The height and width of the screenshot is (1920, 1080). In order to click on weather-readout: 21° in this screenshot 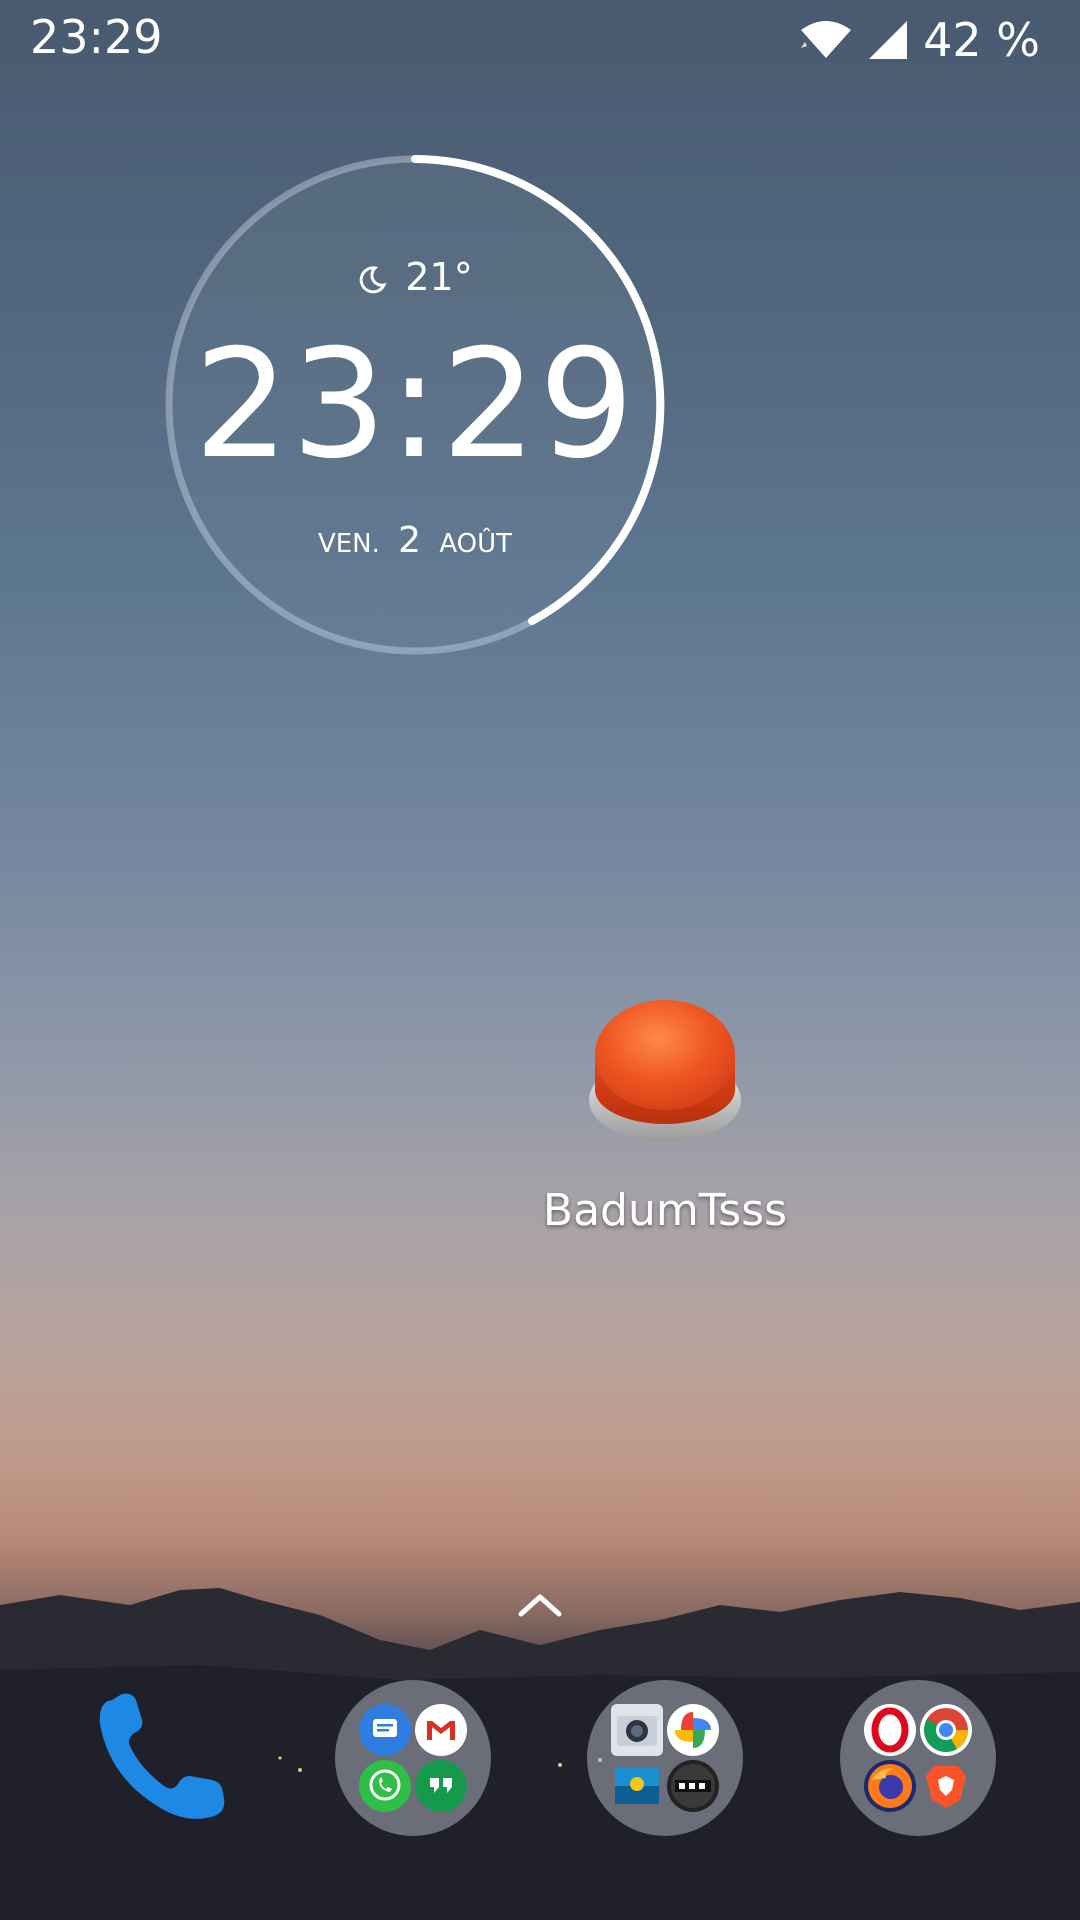, I will do `click(415, 277)`.